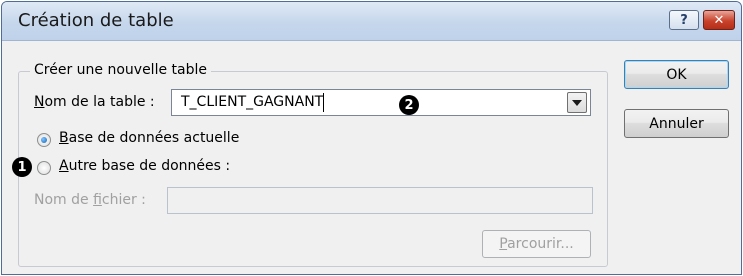  Describe the element at coordinates (96, 20) in the screenshot. I see `dialog-title: Création de table` at that location.